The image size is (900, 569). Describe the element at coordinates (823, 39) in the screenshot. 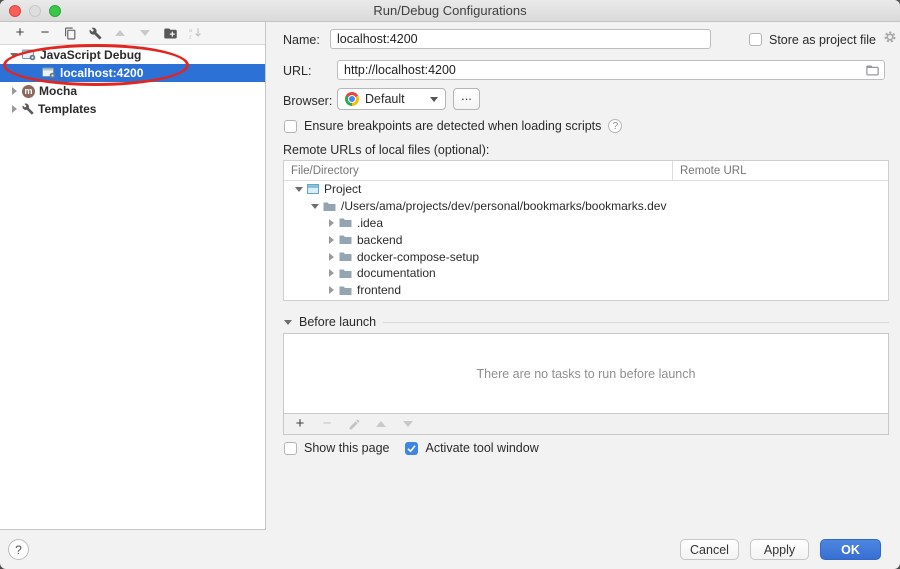

I see `store-as-project-file-option: Store as project file` at that location.